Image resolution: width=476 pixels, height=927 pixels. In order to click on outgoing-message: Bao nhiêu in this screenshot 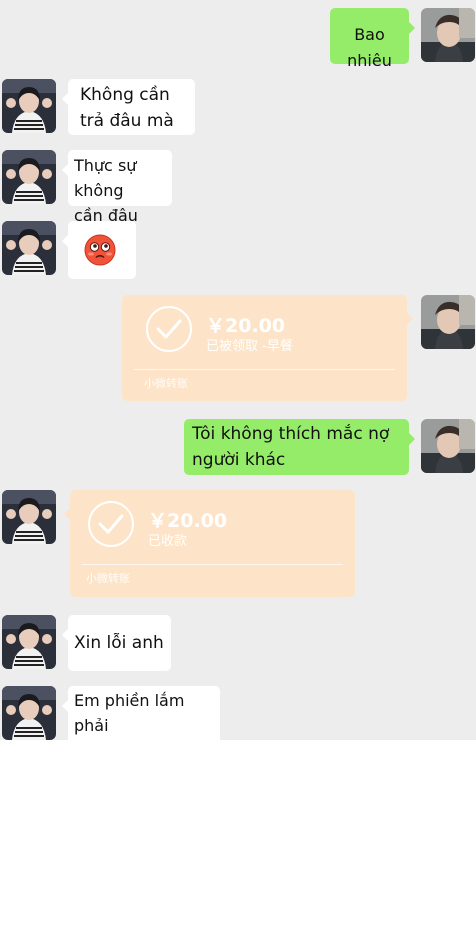, I will do `click(372, 39)`.